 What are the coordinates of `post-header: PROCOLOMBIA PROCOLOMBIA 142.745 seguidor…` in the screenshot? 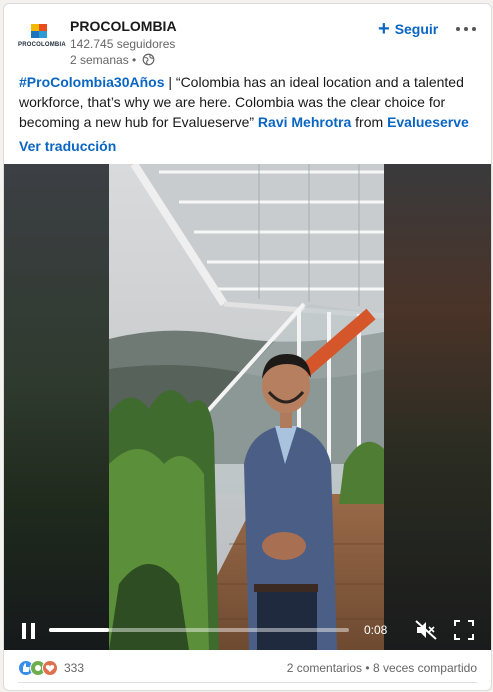 It's located at (247, 35).